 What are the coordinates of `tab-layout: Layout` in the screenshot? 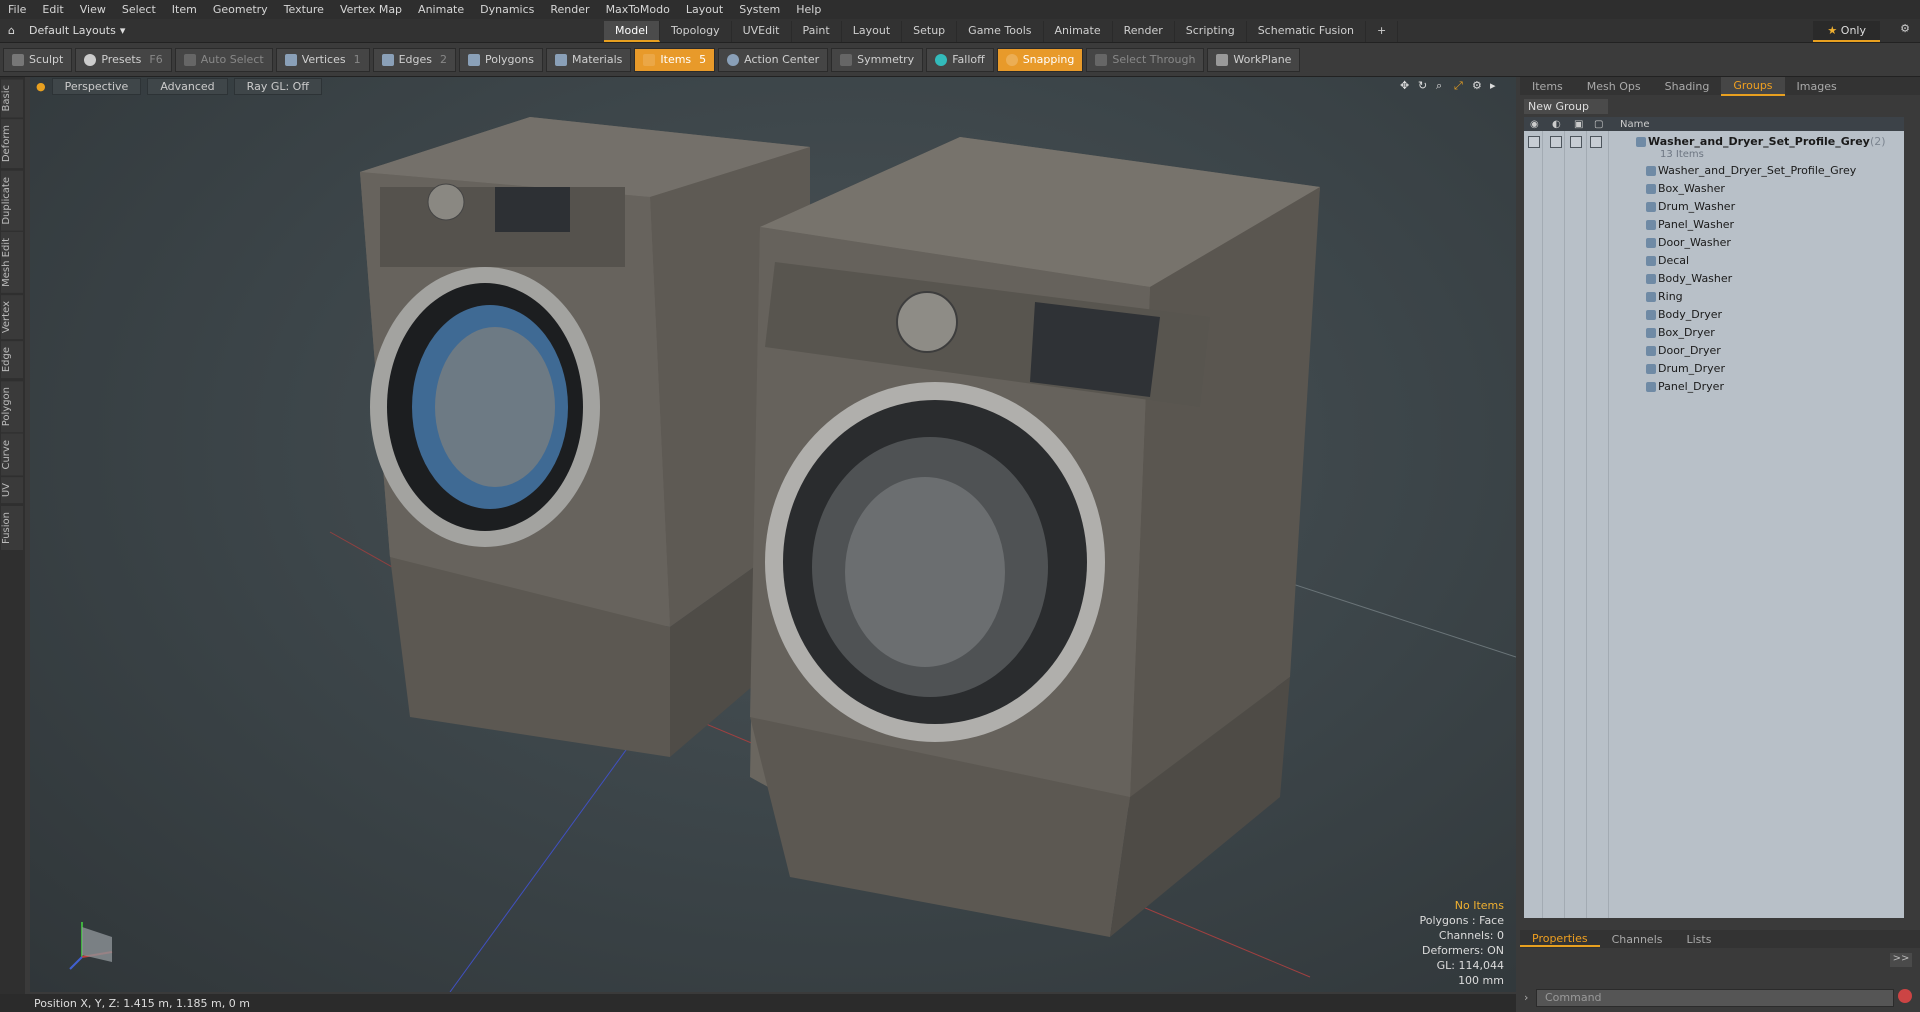 It's located at (872, 31).